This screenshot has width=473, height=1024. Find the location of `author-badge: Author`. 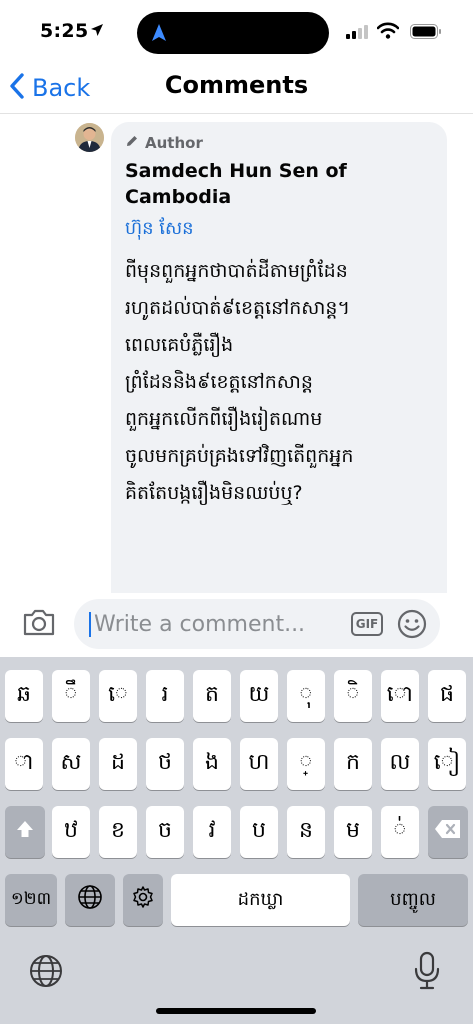

author-badge: Author is located at coordinates (279, 143).